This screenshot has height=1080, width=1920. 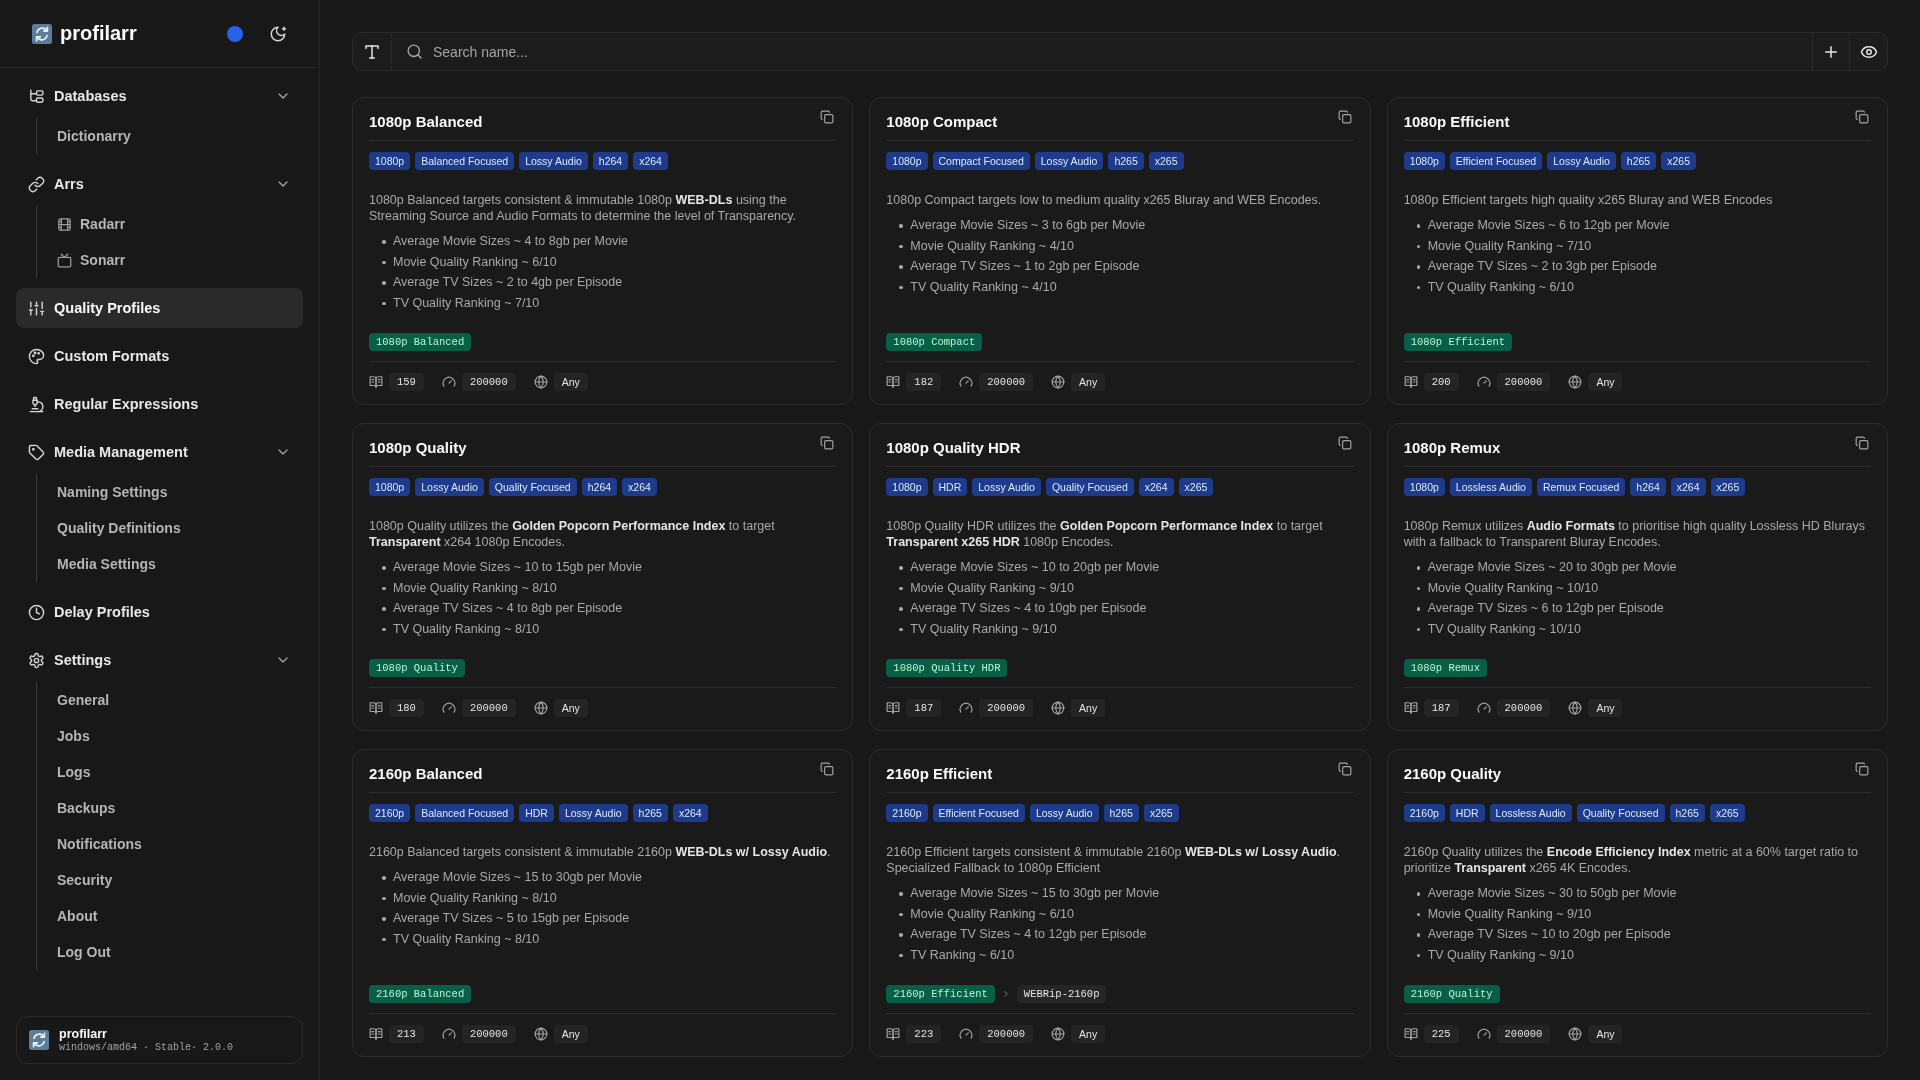 What do you see at coordinates (170, 880) in the screenshot?
I see `nav-subitem: Security` at bounding box center [170, 880].